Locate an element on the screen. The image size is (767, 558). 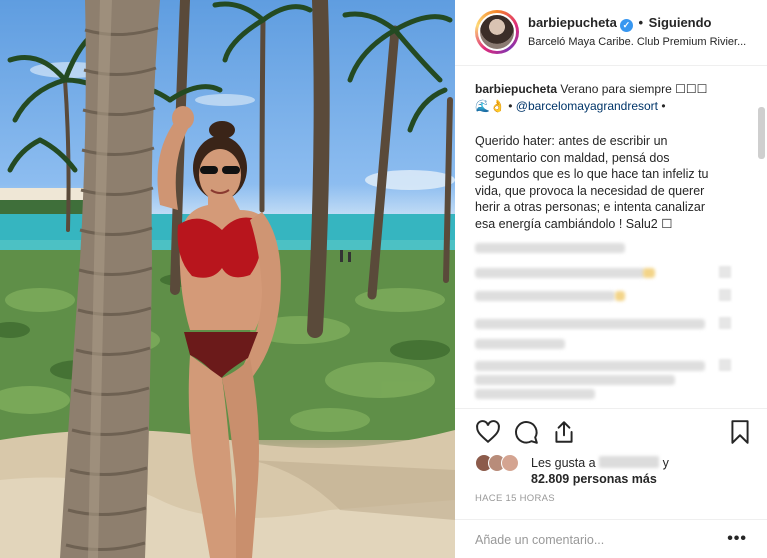
story-ring is located at coordinates (497, 32).